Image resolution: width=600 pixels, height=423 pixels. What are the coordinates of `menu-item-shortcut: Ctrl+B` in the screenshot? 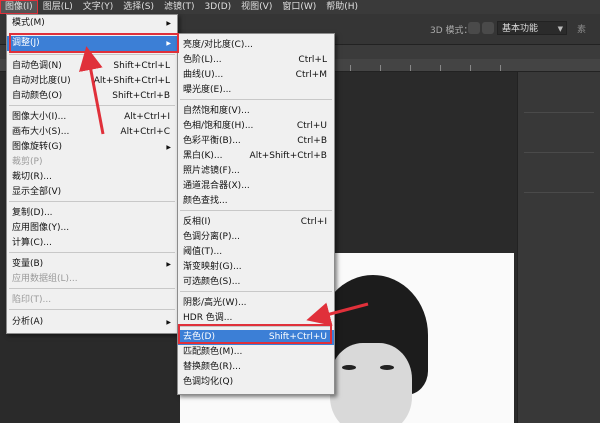 It's located at (312, 141).